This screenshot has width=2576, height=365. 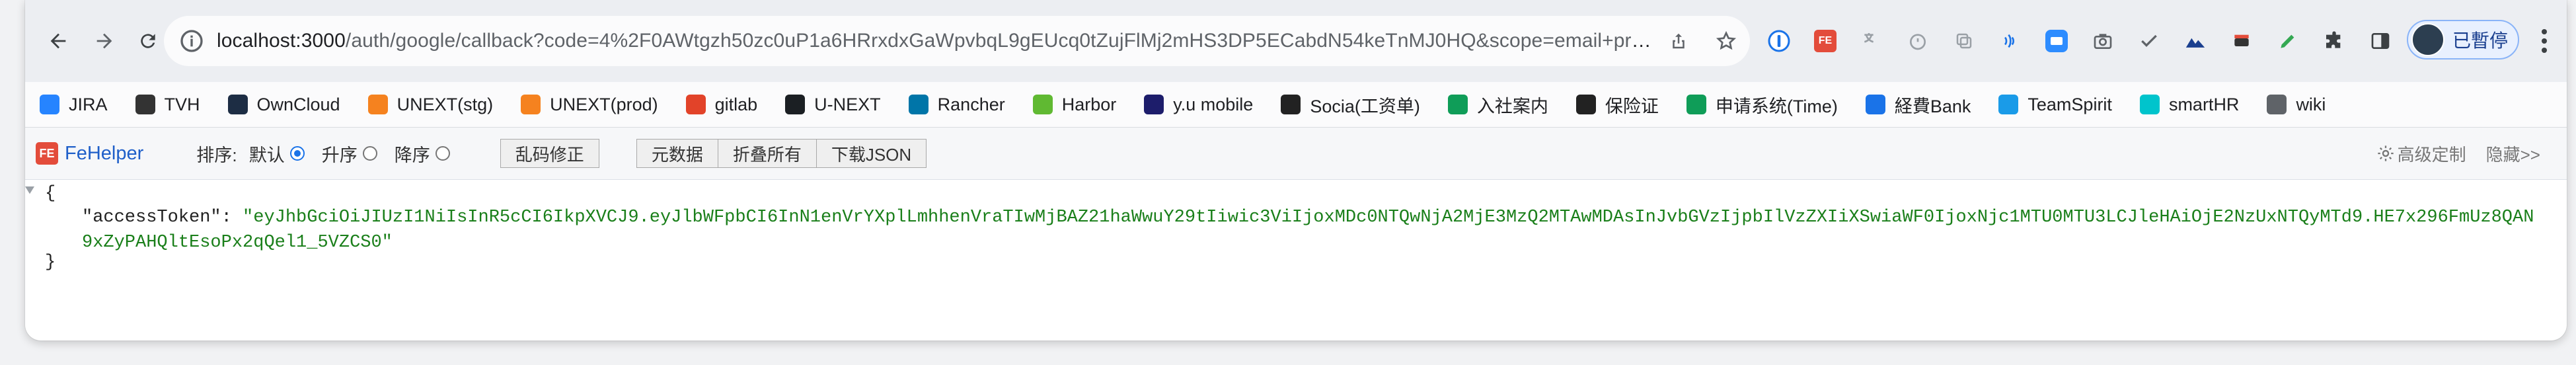 What do you see at coordinates (182, 104) in the screenshot?
I see `bookmark-label: TVH` at bounding box center [182, 104].